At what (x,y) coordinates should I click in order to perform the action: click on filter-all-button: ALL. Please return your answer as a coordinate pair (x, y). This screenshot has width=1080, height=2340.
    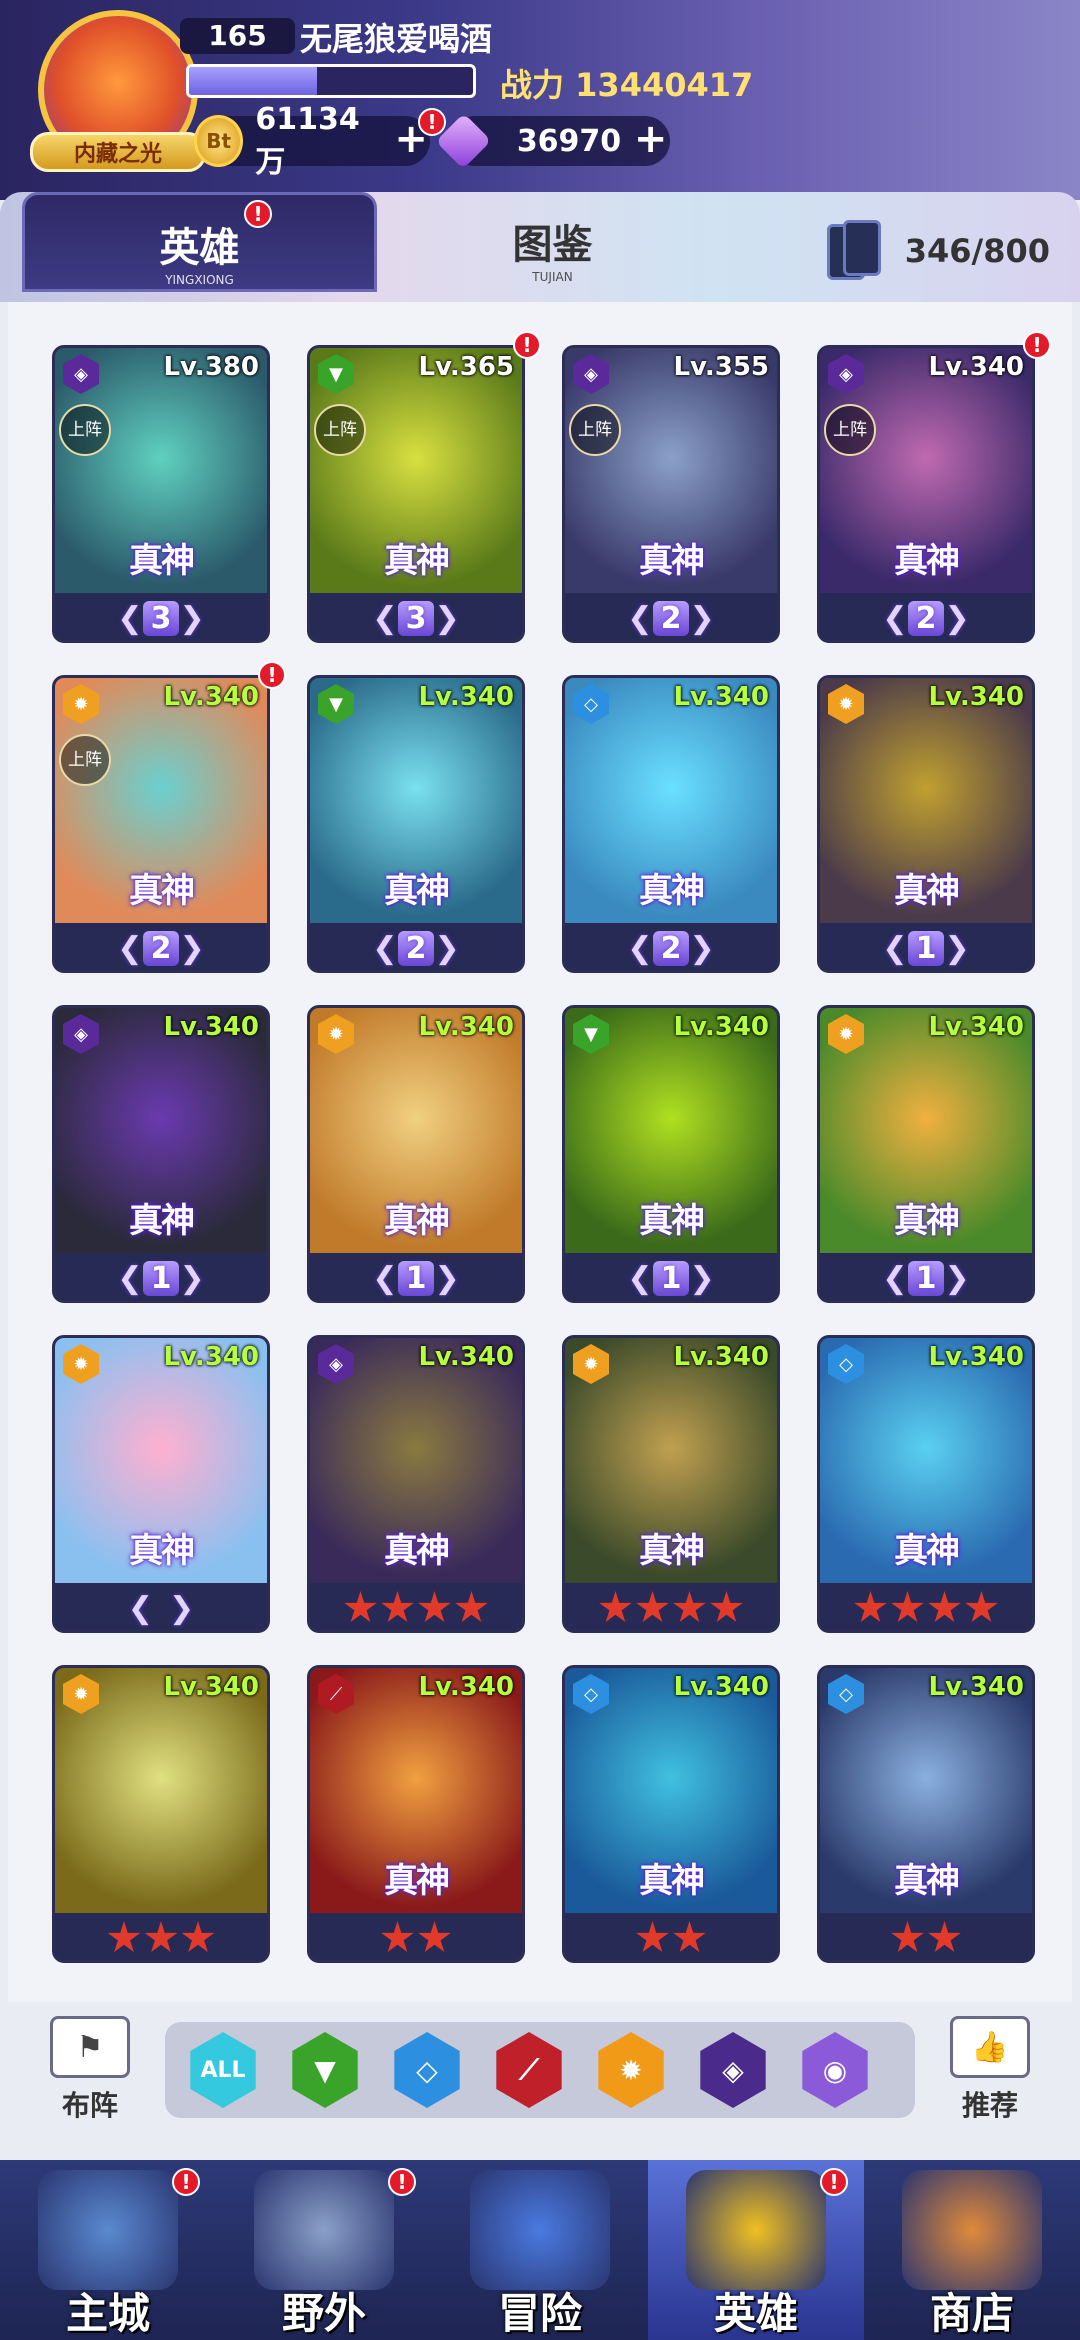
    Looking at the image, I should click on (223, 2070).